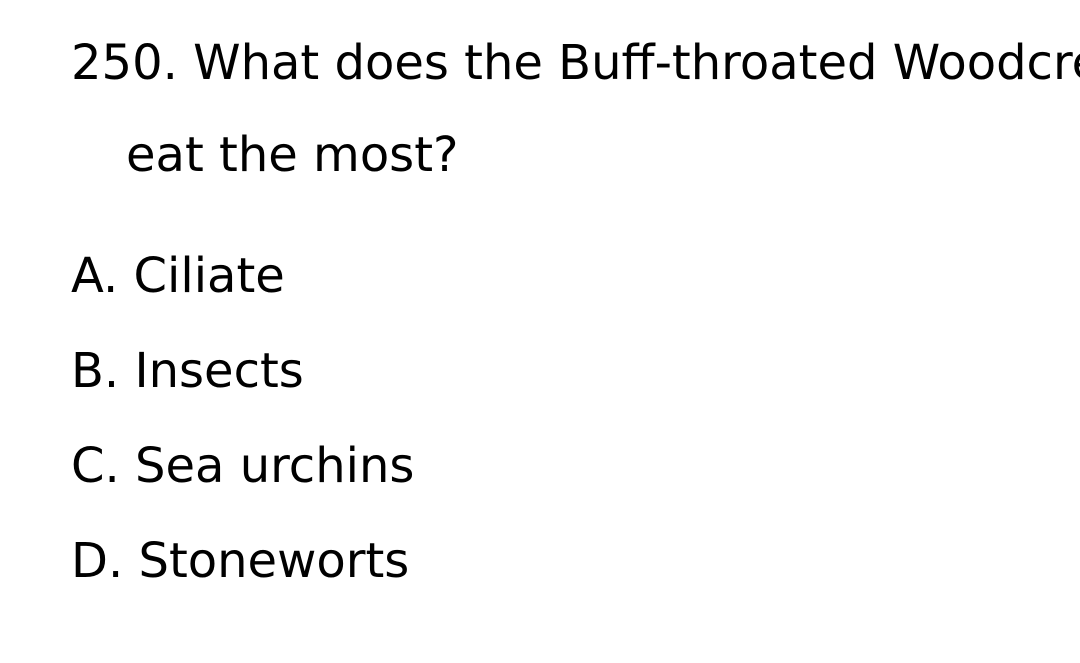 The image size is (1080, 663). I want to click on option-b: B. Insects, so click(187, 371).